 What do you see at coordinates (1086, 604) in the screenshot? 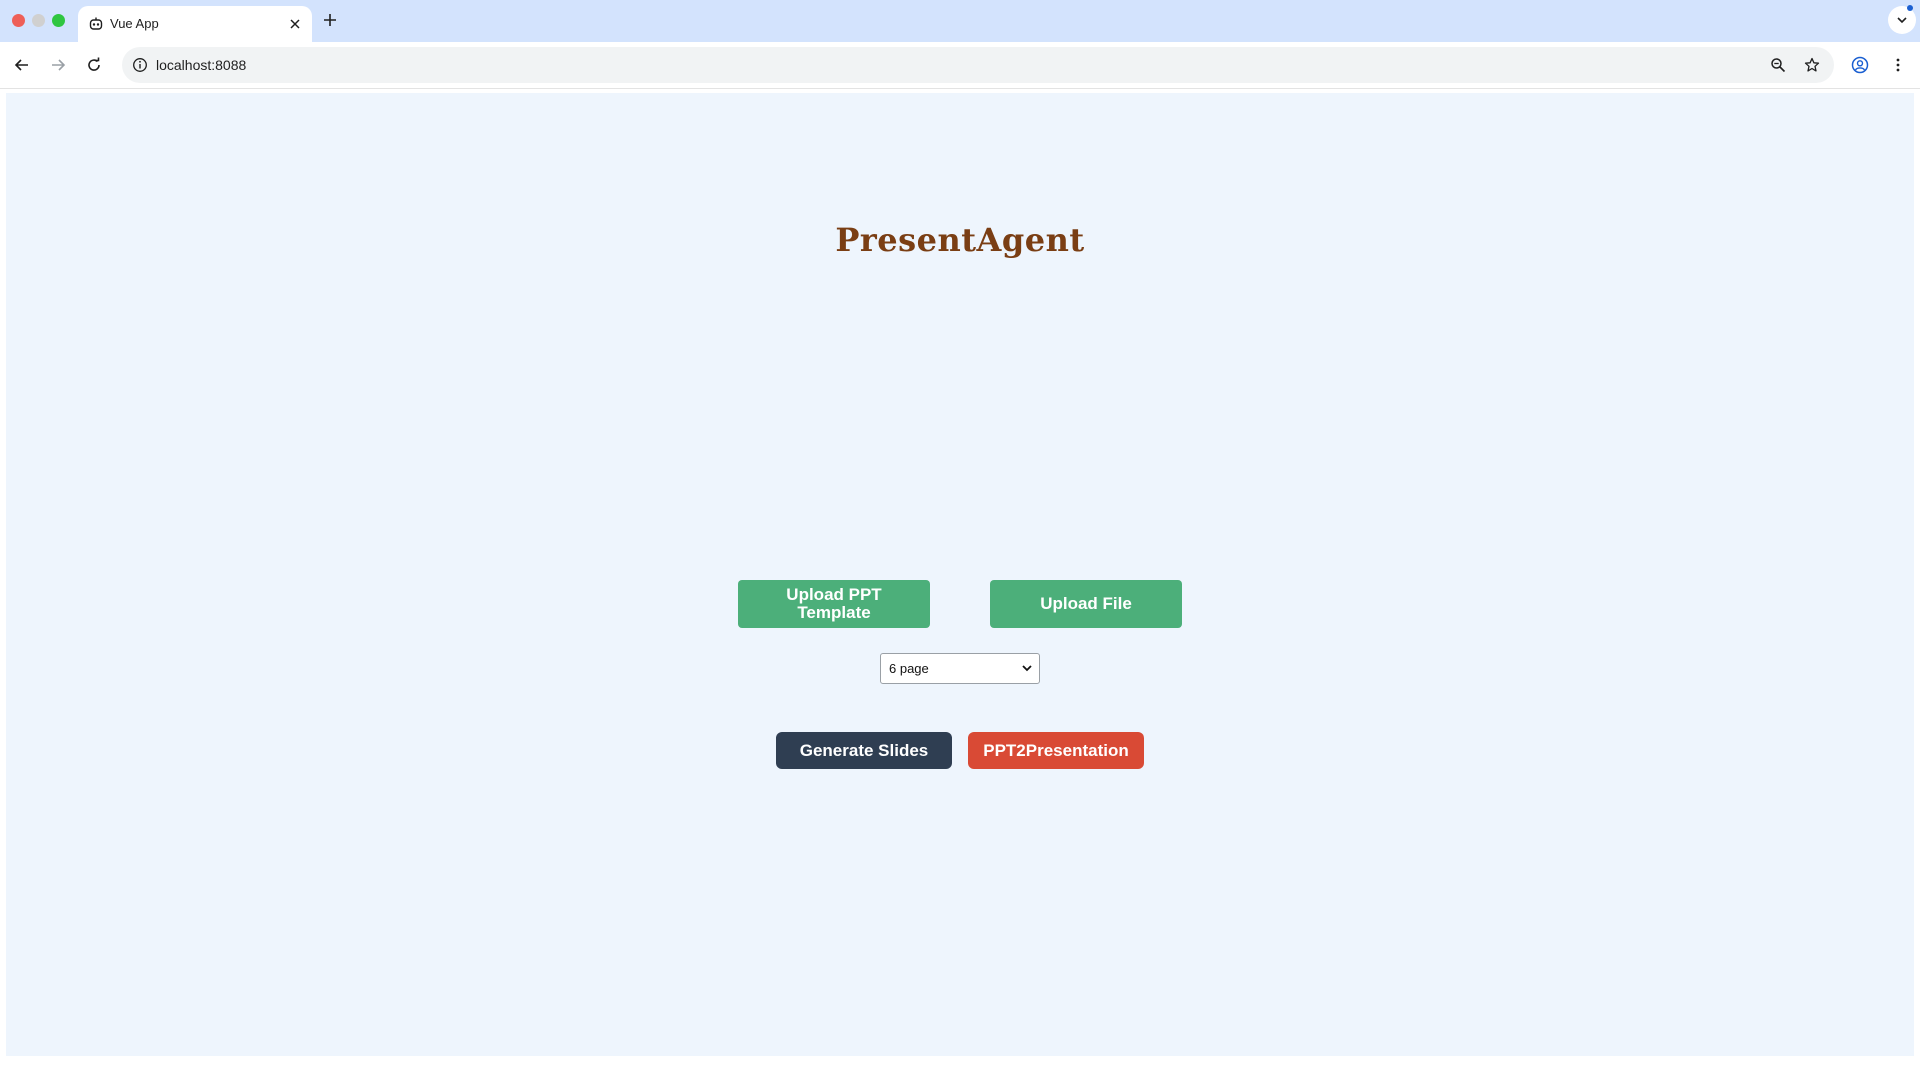
I see `upload-file-button: Upload File` at bounding box center [1086, 604].